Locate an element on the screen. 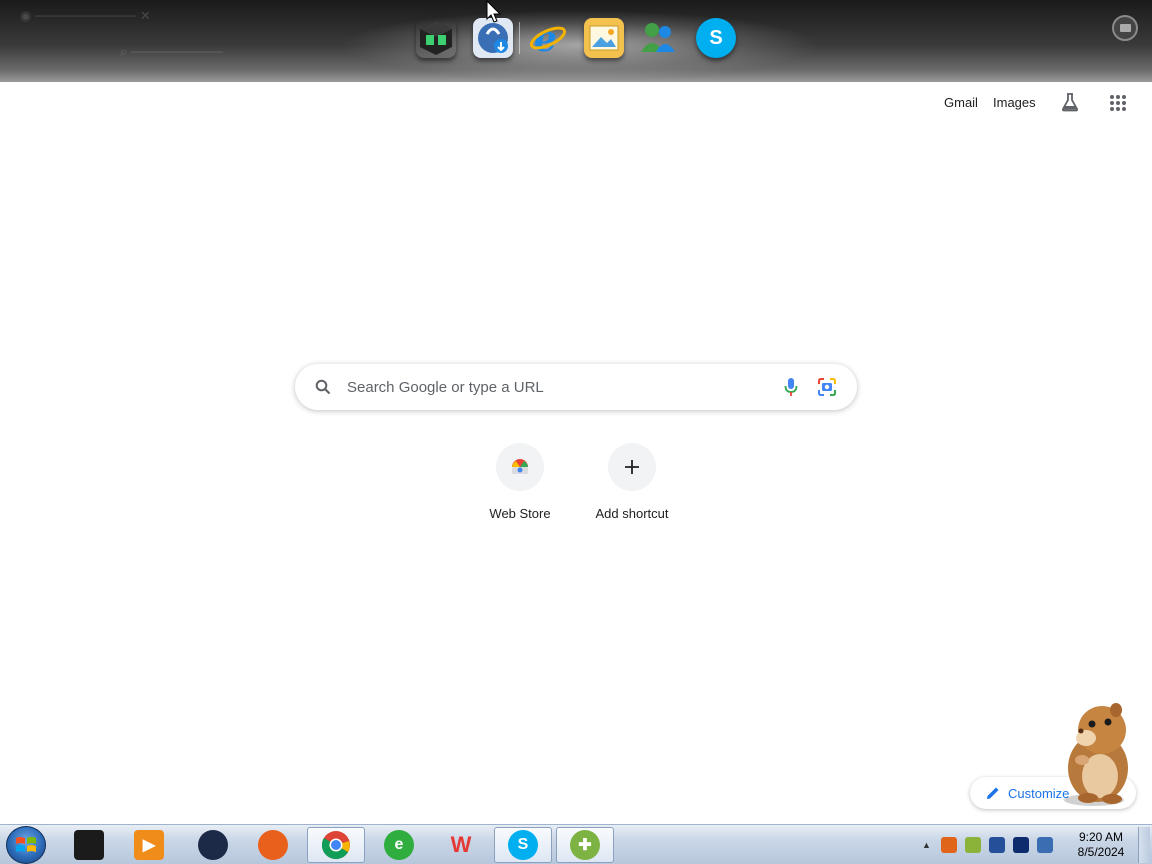  apps-grid-icon is located at coordinates (1118, 103).